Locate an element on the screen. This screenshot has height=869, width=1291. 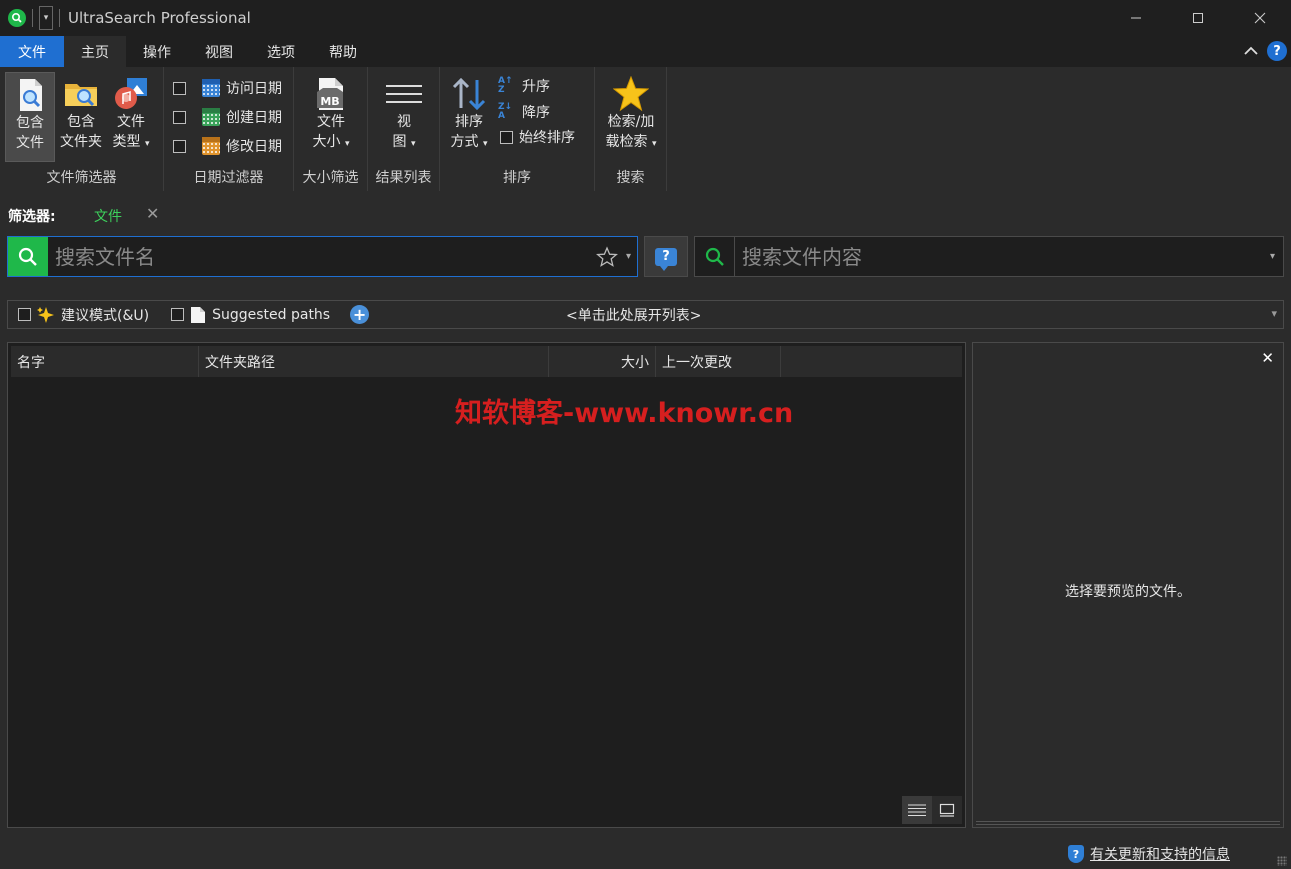
created-date-row: 创建日期 is located at coordinates (227, 117).